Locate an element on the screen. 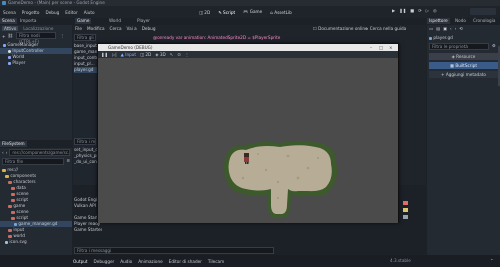 The image size is (500, 267). scene-options-icon: ⋮ is located at coordinates (62, 35).